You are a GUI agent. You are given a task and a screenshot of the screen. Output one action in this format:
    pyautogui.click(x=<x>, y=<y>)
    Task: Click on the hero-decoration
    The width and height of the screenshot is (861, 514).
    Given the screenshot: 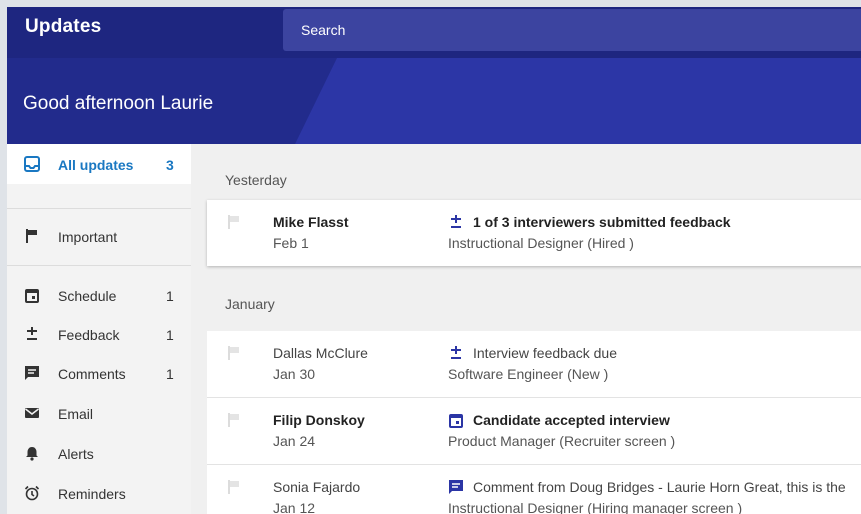 What is the action you would take?
    pyautogui.click(x=578, y=101)
    